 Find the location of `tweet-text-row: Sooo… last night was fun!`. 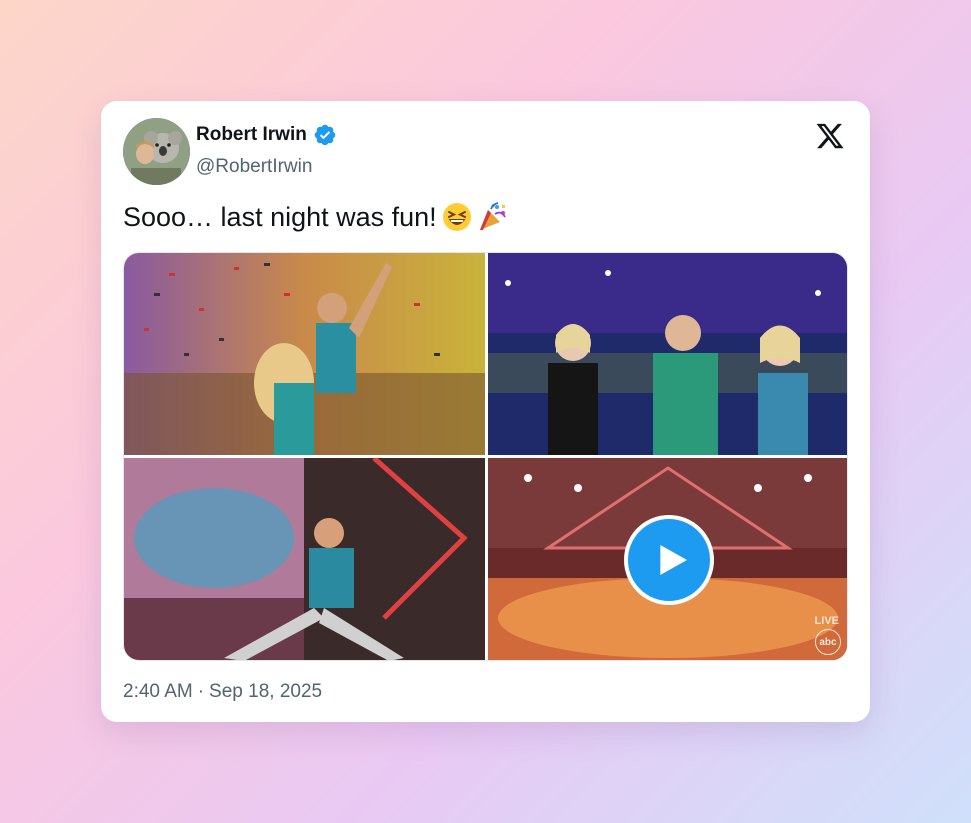

tweet-text-row: Sooo… last night was fun! is located at coordinates (316, 217).